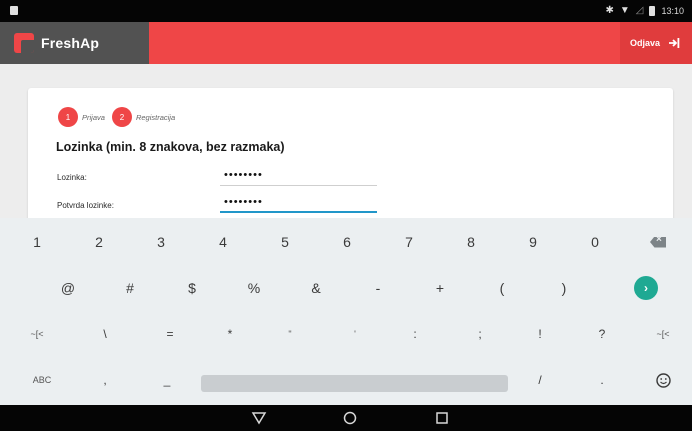  I want to click on signal-icon: ◿, so click(639, 10).